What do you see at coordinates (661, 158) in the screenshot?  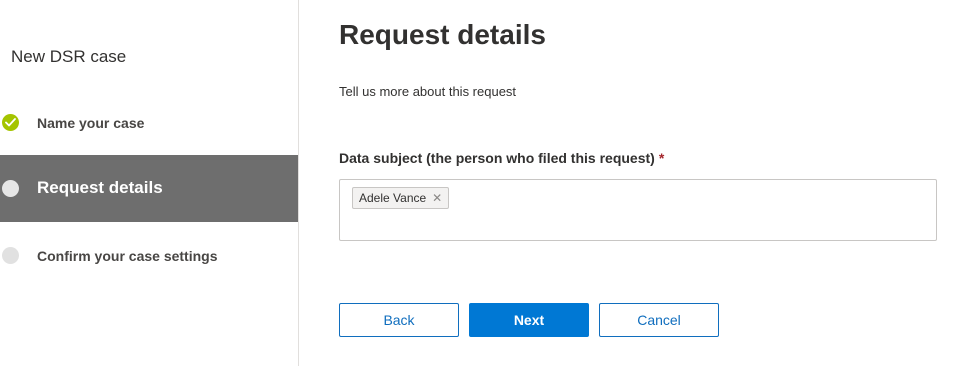 I see `required-marker: *` at bounding box center [661, 158].